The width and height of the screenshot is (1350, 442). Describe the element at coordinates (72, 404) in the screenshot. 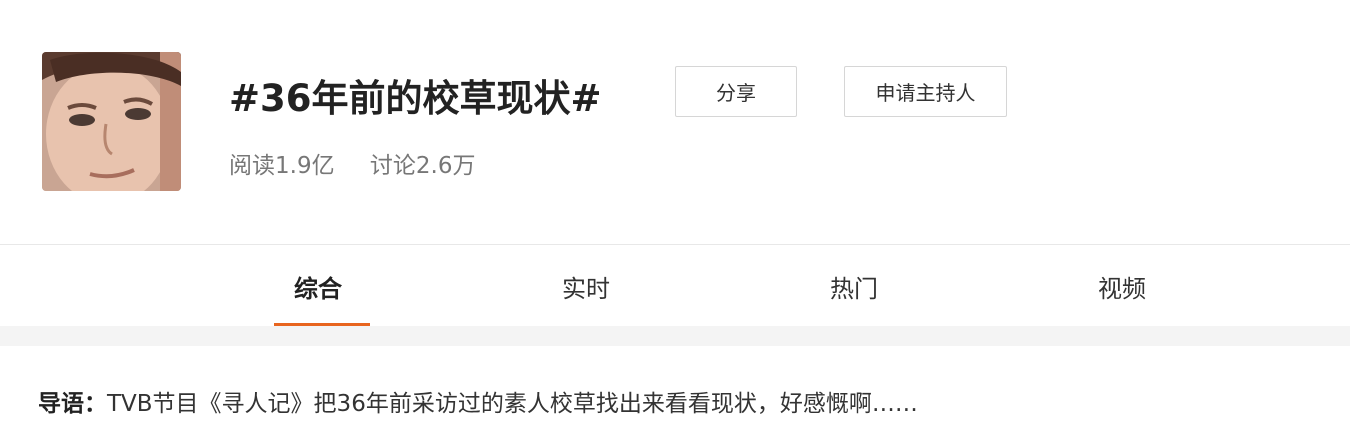

I see `summary-label: 导语：` at that location.